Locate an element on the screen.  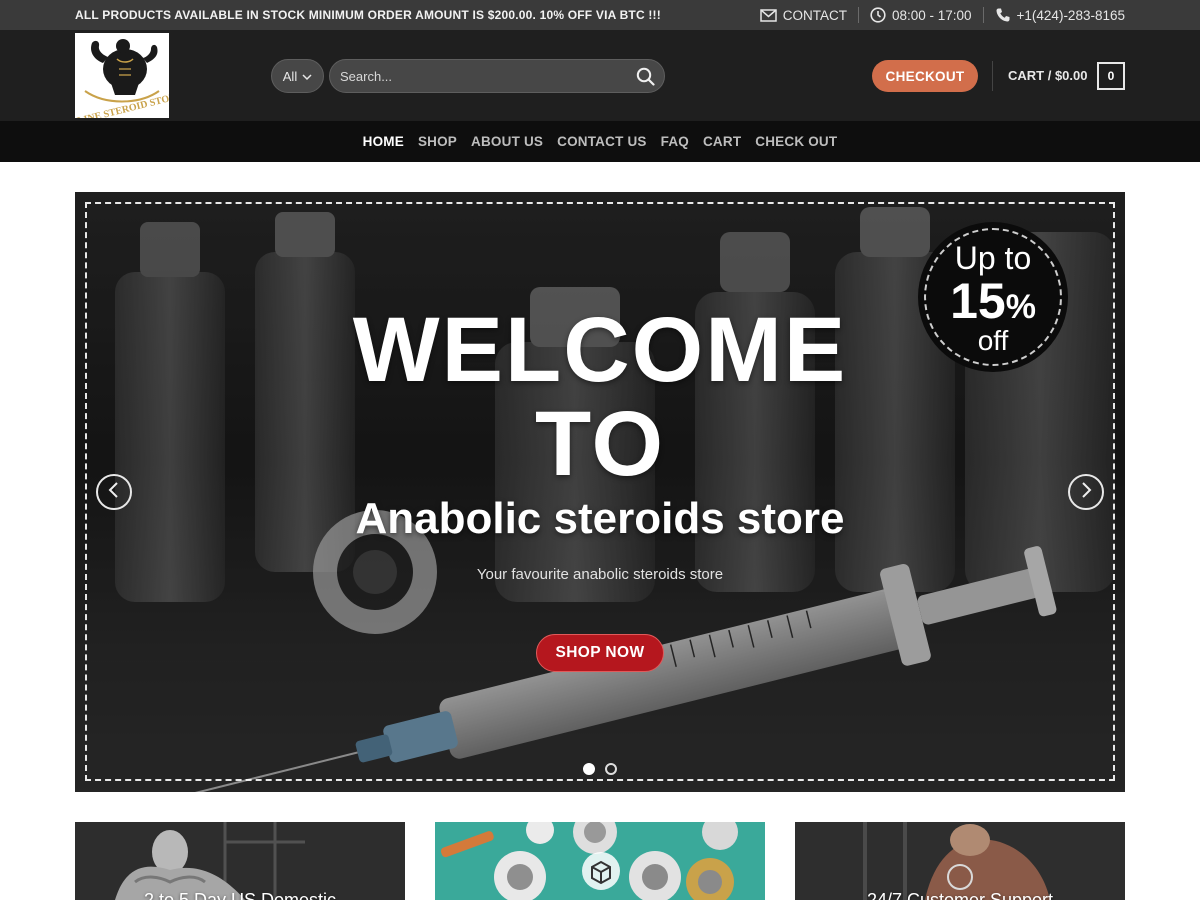
search-form: All is located at coordinates (468, 76).